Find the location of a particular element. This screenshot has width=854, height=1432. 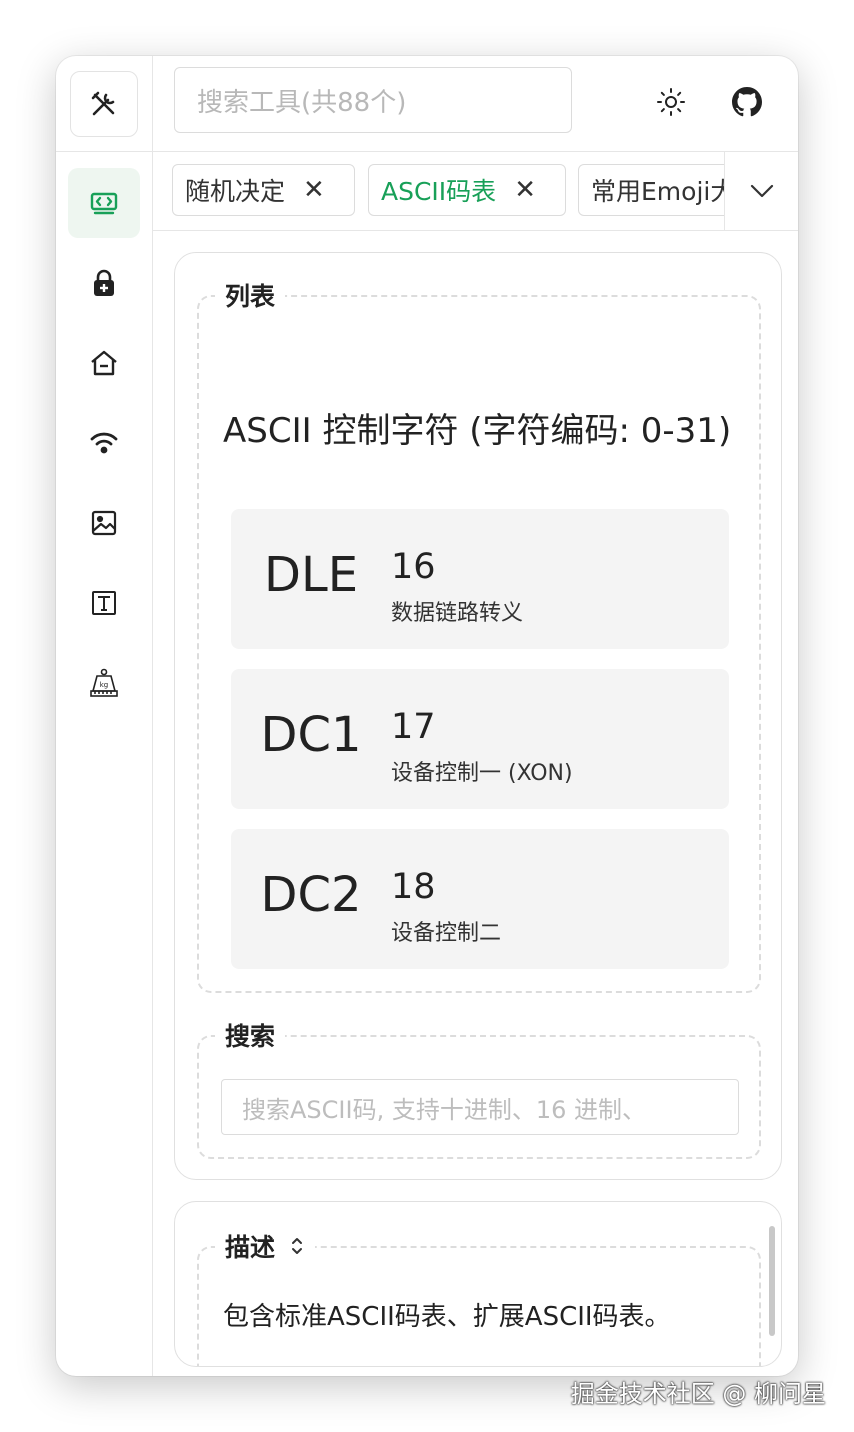

ascii-code: 18 is located at coordinates (413, 887).